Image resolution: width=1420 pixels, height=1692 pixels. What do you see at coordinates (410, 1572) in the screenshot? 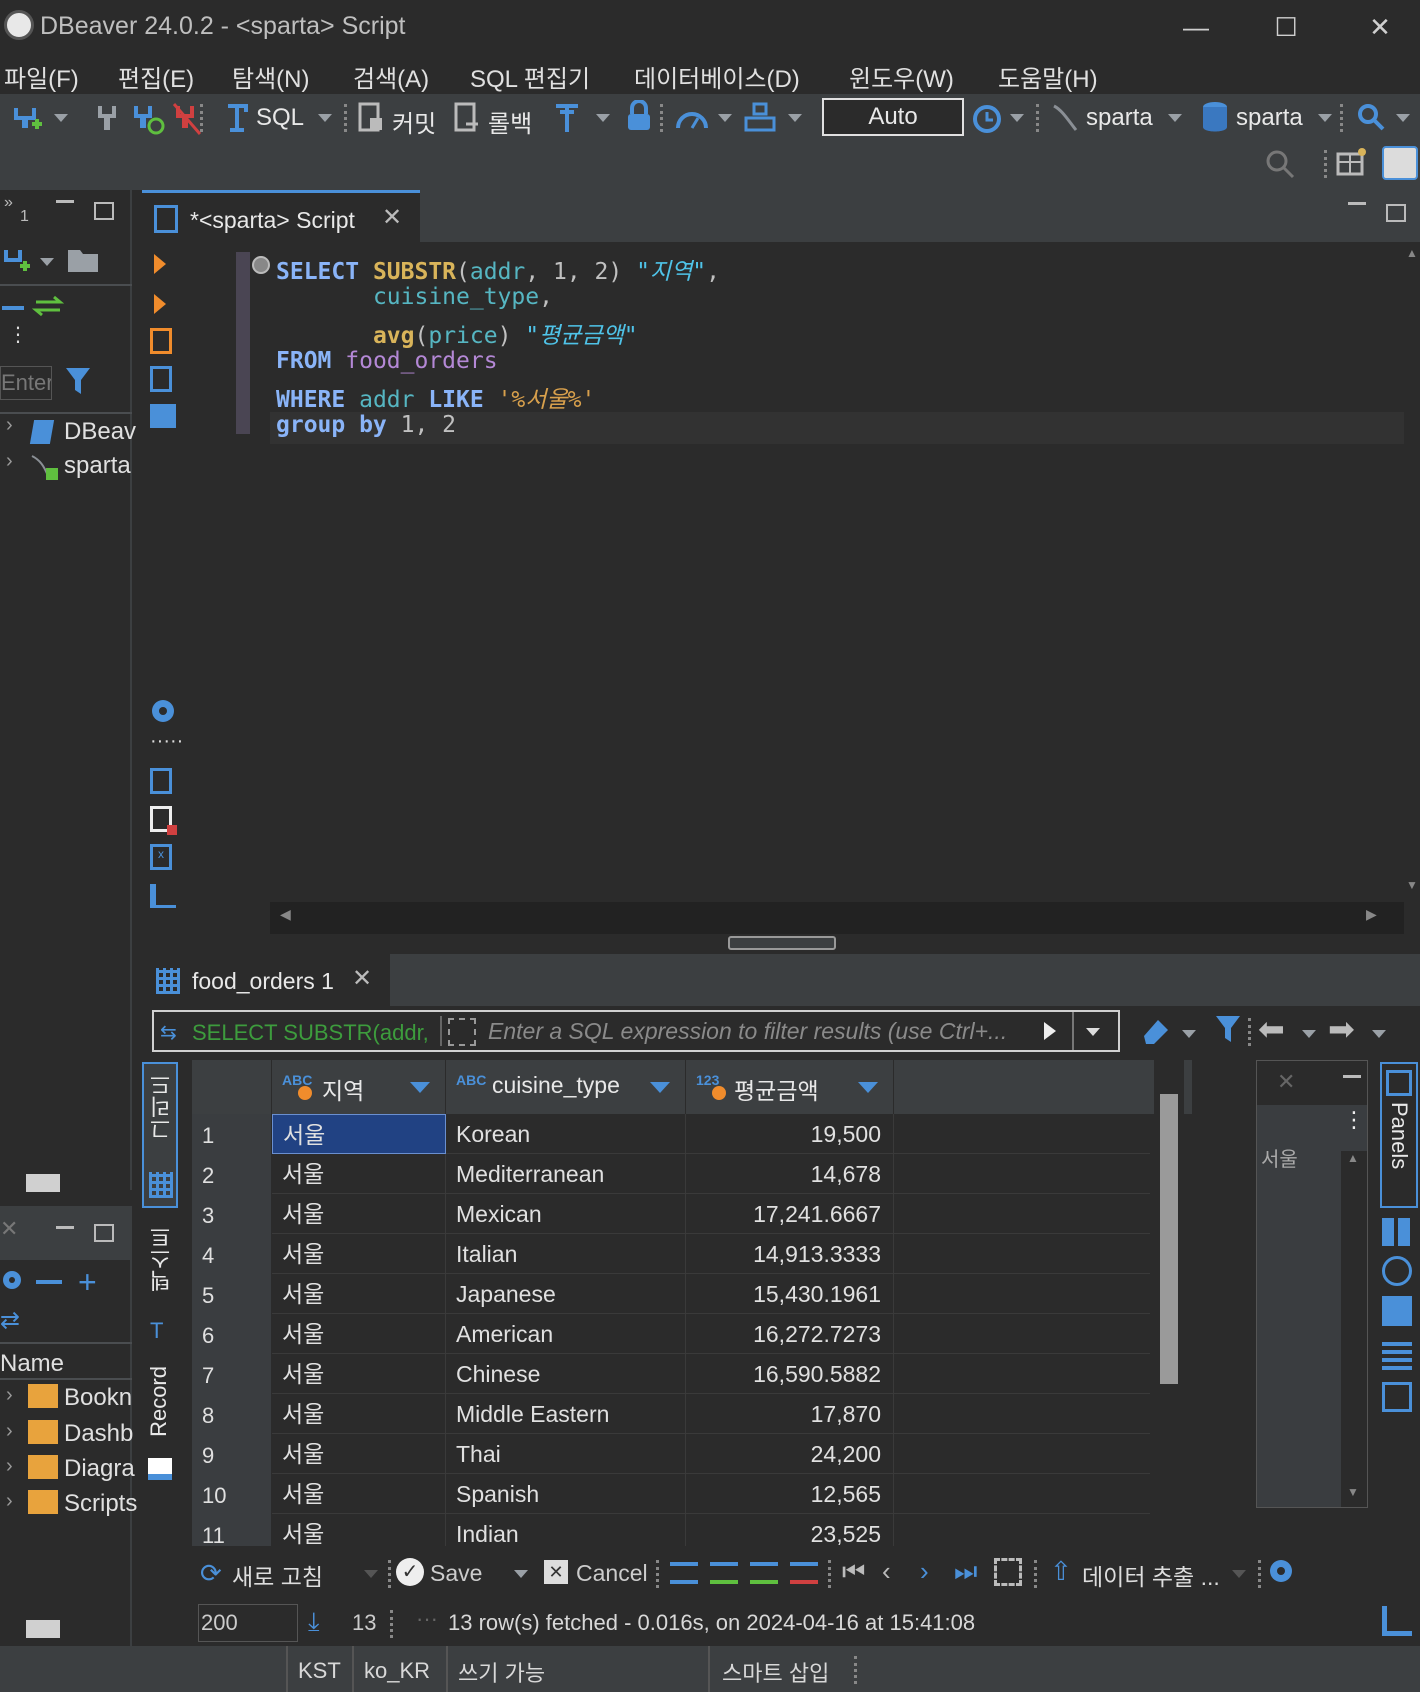
I see `save-icon: ✓` at bounding box center [410, 1572].